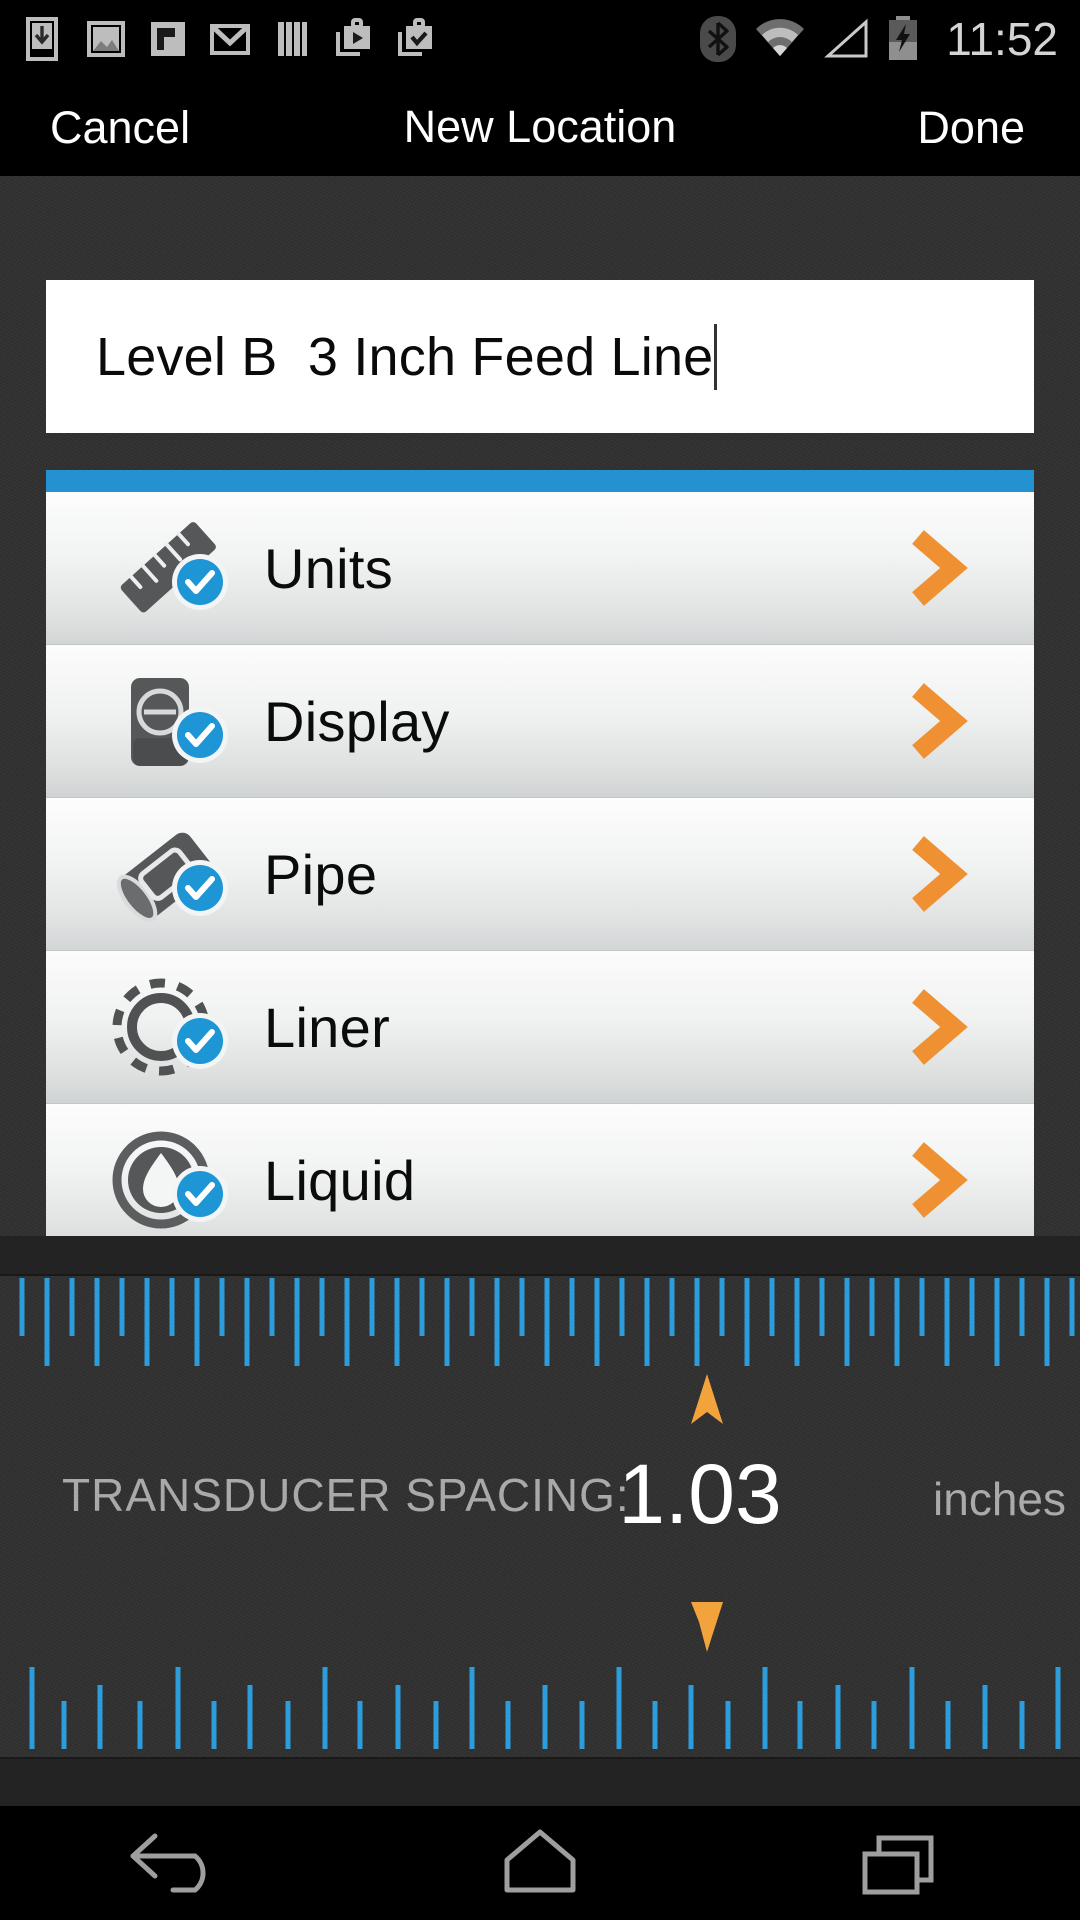 This screenshot has width=1080, height=1920. What do you see at coordinates (707, 1399) in the screenshot?
I see `ruler-top-marker-icon` at bounding box center [707, 1399].